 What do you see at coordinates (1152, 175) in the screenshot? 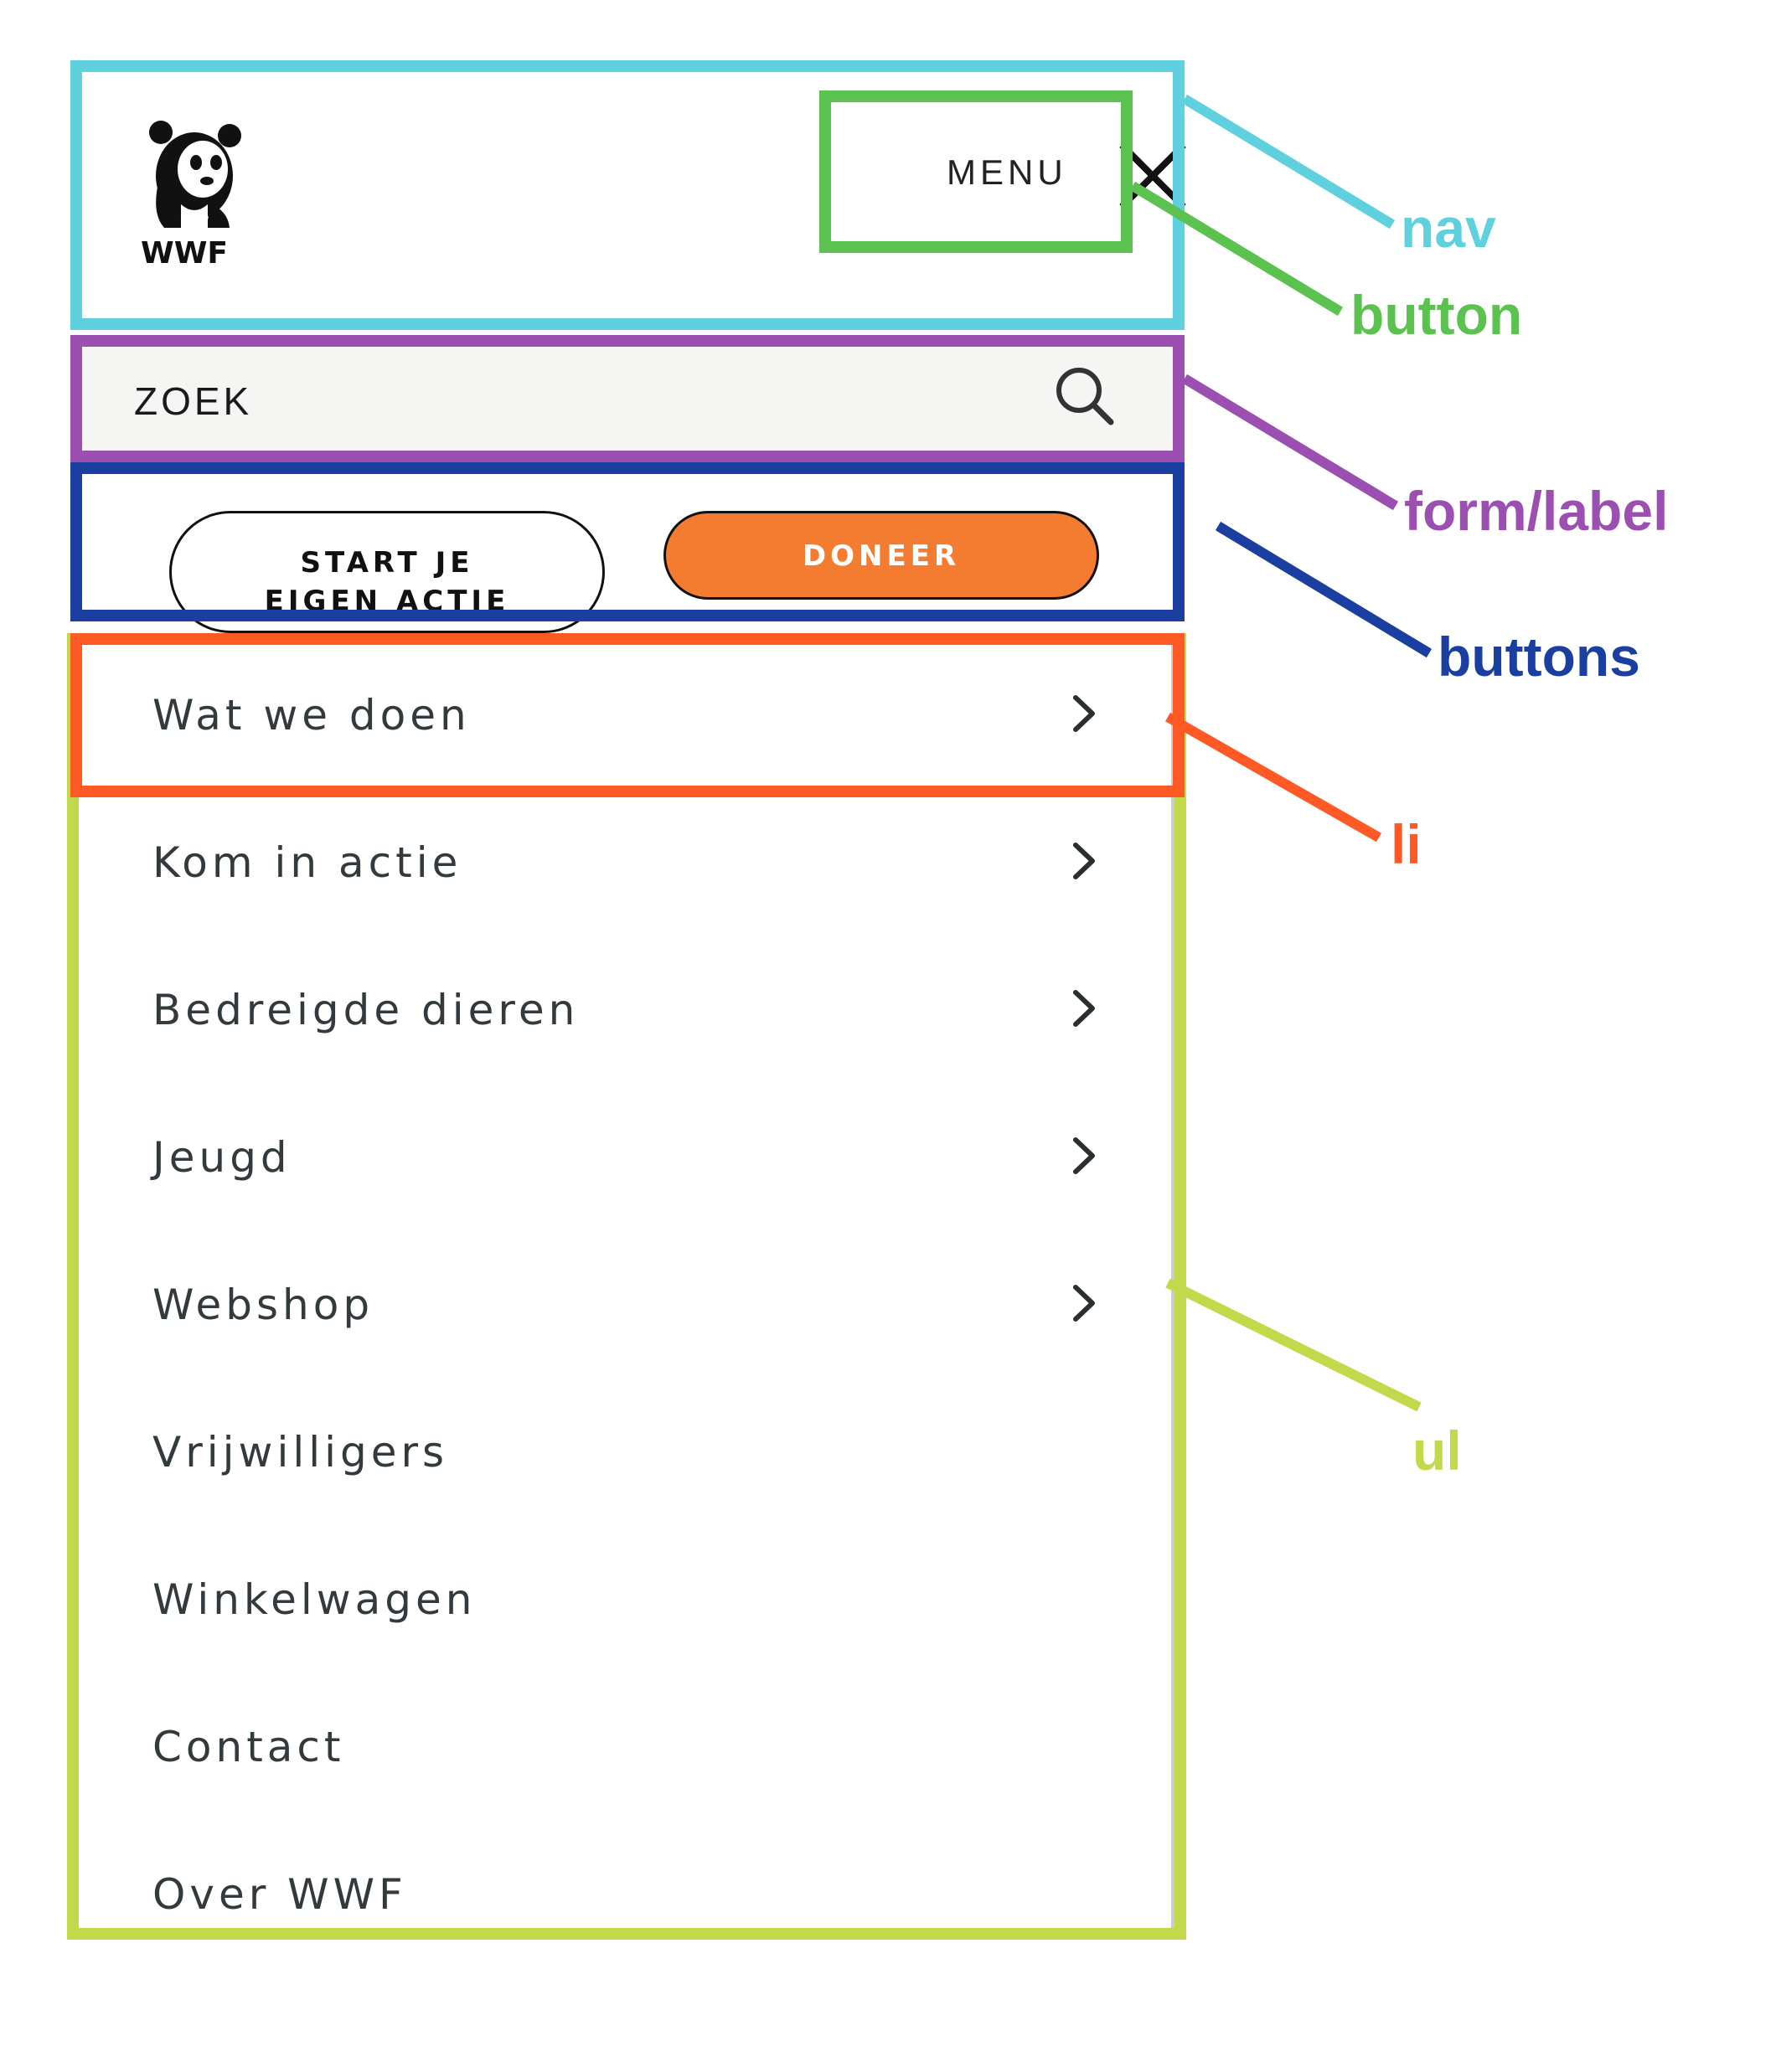
I see `close-icon` at bounding box center [1152, 175].